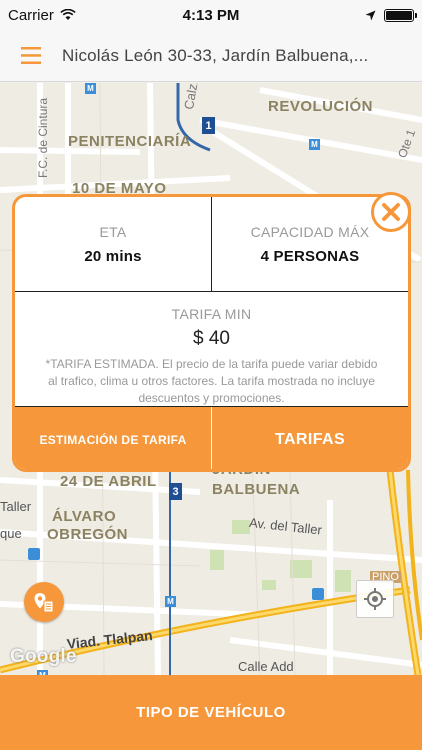 The width and height of the screenshot is (422, 750). Describe the element at coordinates (16, 506) in the screenshot. I see `map-label-taller: Taller` at that location.